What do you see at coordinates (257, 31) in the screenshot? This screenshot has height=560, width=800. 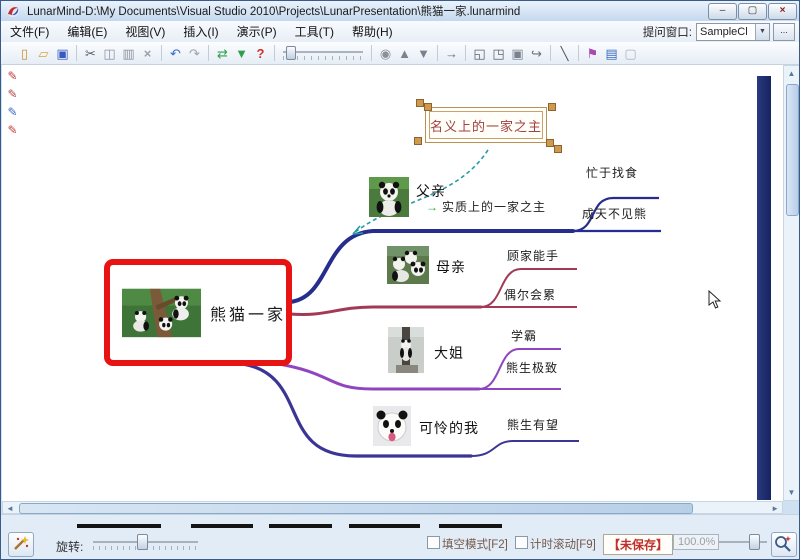 I see `menu-present: 演示(P)` at bounding box center [257, 31].